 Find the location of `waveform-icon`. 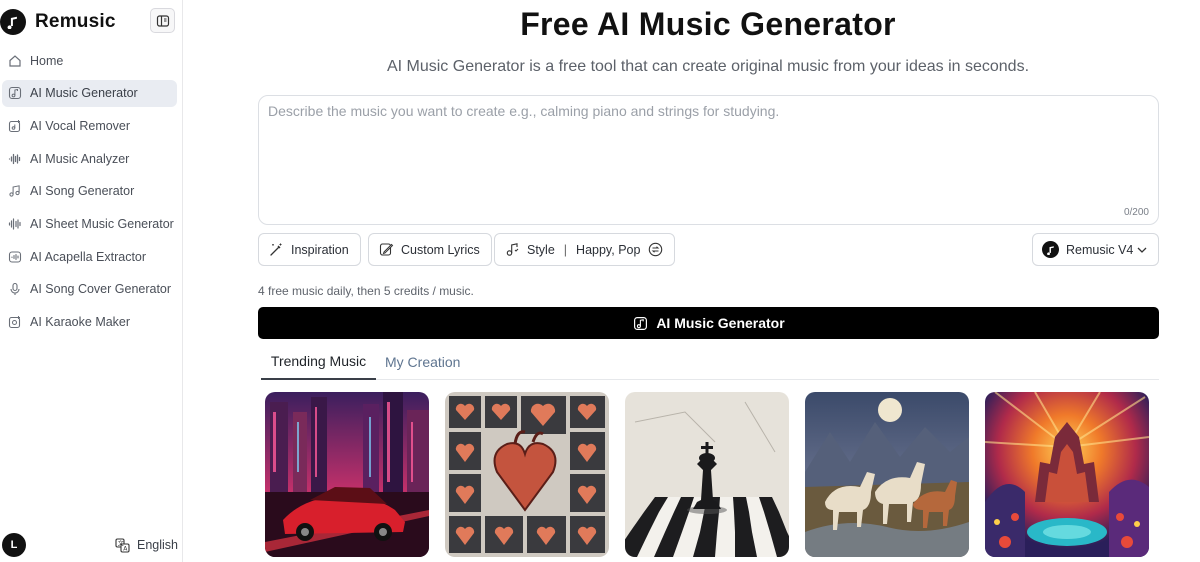

waveform-icon is located at coordinates (15, 159).